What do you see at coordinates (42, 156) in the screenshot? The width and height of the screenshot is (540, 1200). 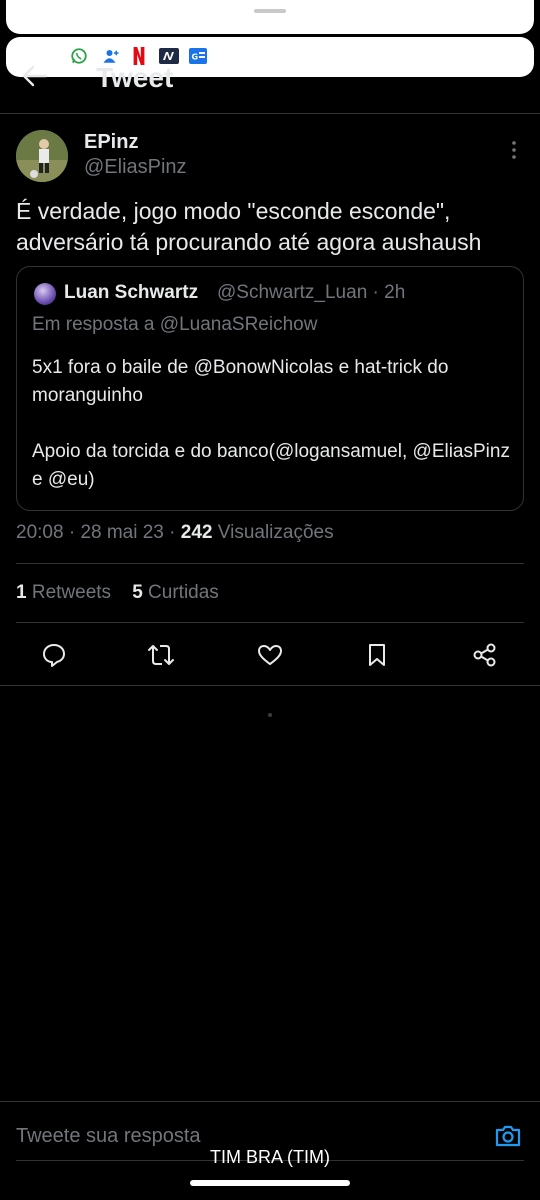 I see `avatar` at bounding box center [42, 156].